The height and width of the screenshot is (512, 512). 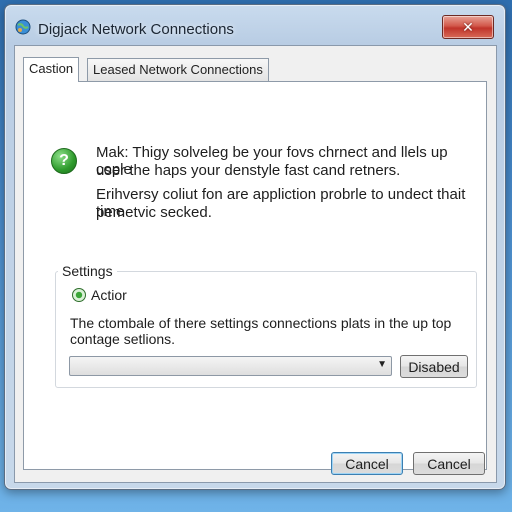 What do you see at coordinates (136, 29) in the screenshot?
I see `window-title: Digjack Network Connections` at bounding box center [136, 29].